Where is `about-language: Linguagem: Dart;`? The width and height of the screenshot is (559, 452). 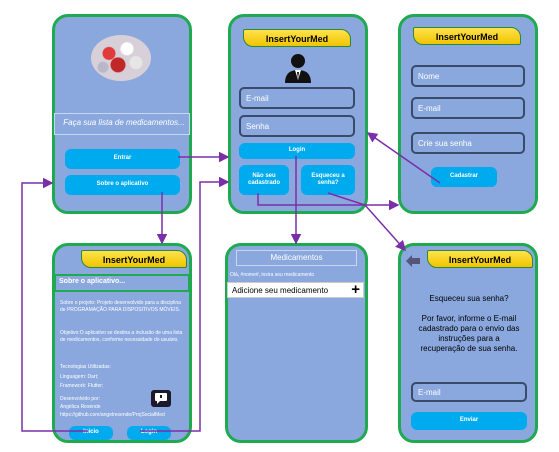 about-language: Linguagem: Dart; is located at coordinates (79, 377).